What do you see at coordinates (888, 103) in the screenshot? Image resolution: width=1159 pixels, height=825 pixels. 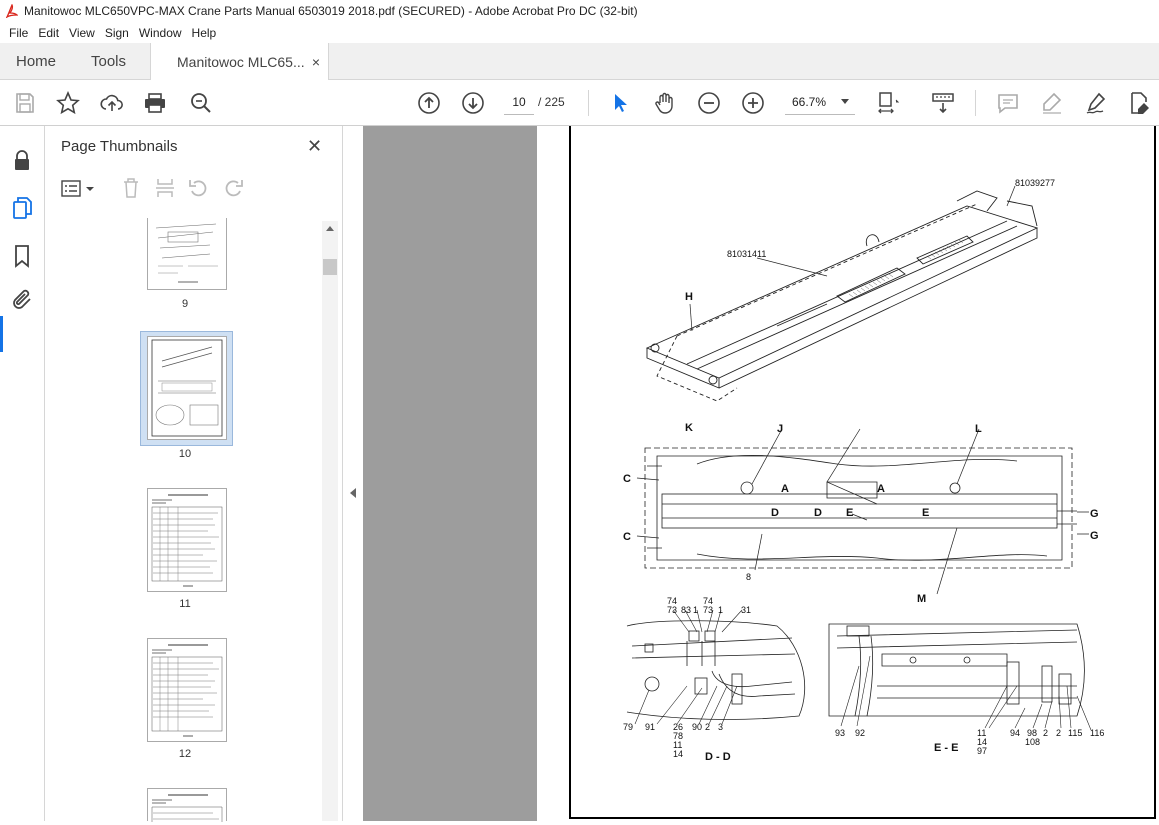 I see `page-fit-icon` at bounding box center [888, 103].